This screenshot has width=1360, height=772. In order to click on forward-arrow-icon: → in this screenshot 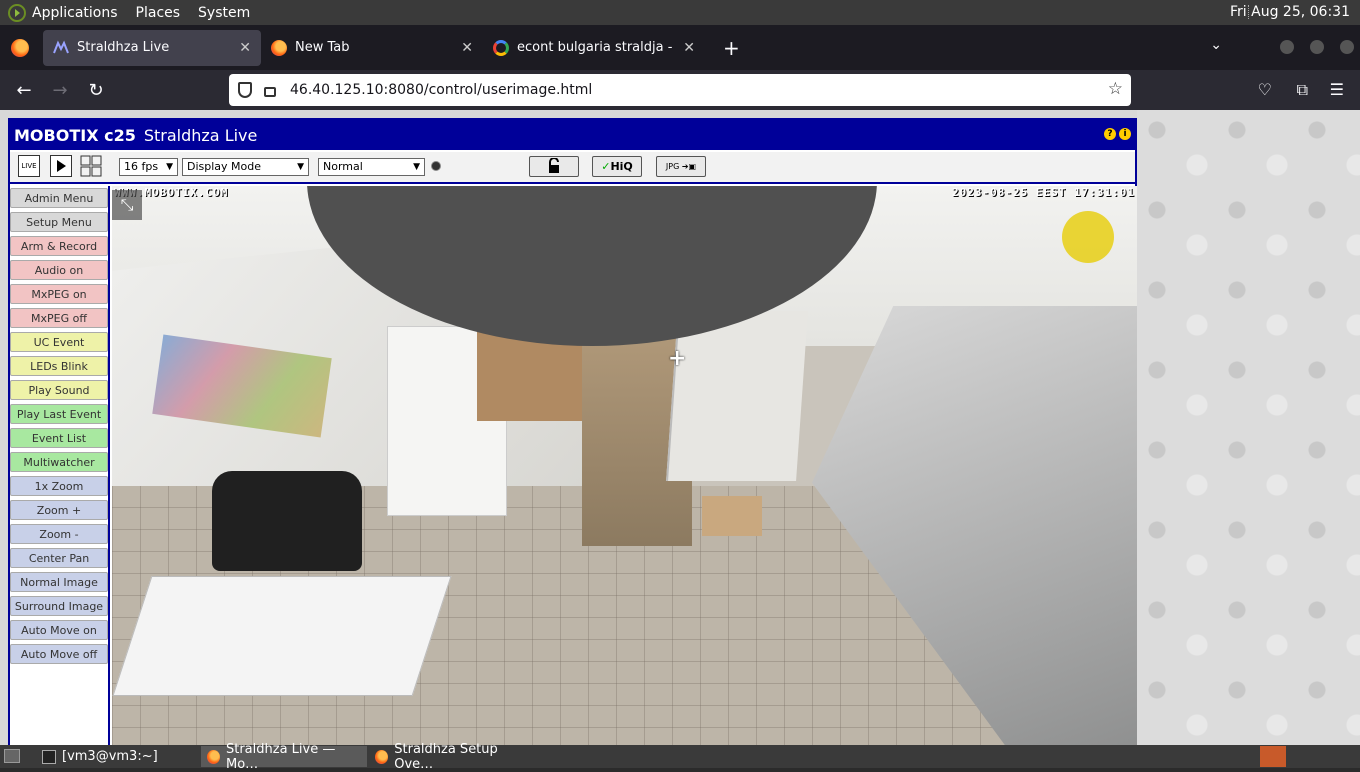, I will do `click(60, 90)`.